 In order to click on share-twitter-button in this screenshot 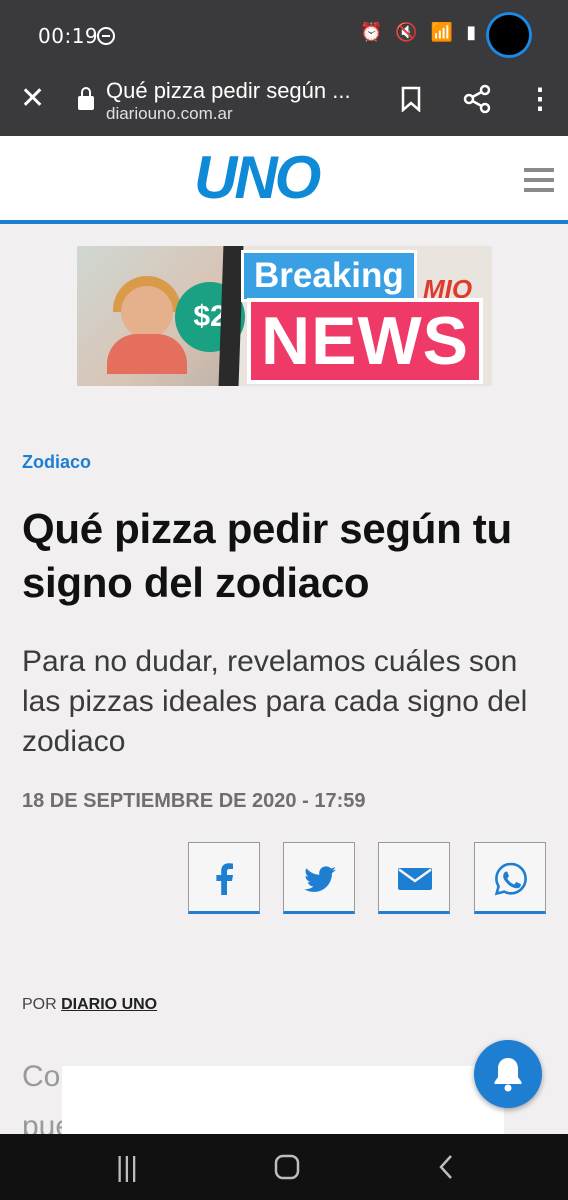, I will do `click(319, 878)`.